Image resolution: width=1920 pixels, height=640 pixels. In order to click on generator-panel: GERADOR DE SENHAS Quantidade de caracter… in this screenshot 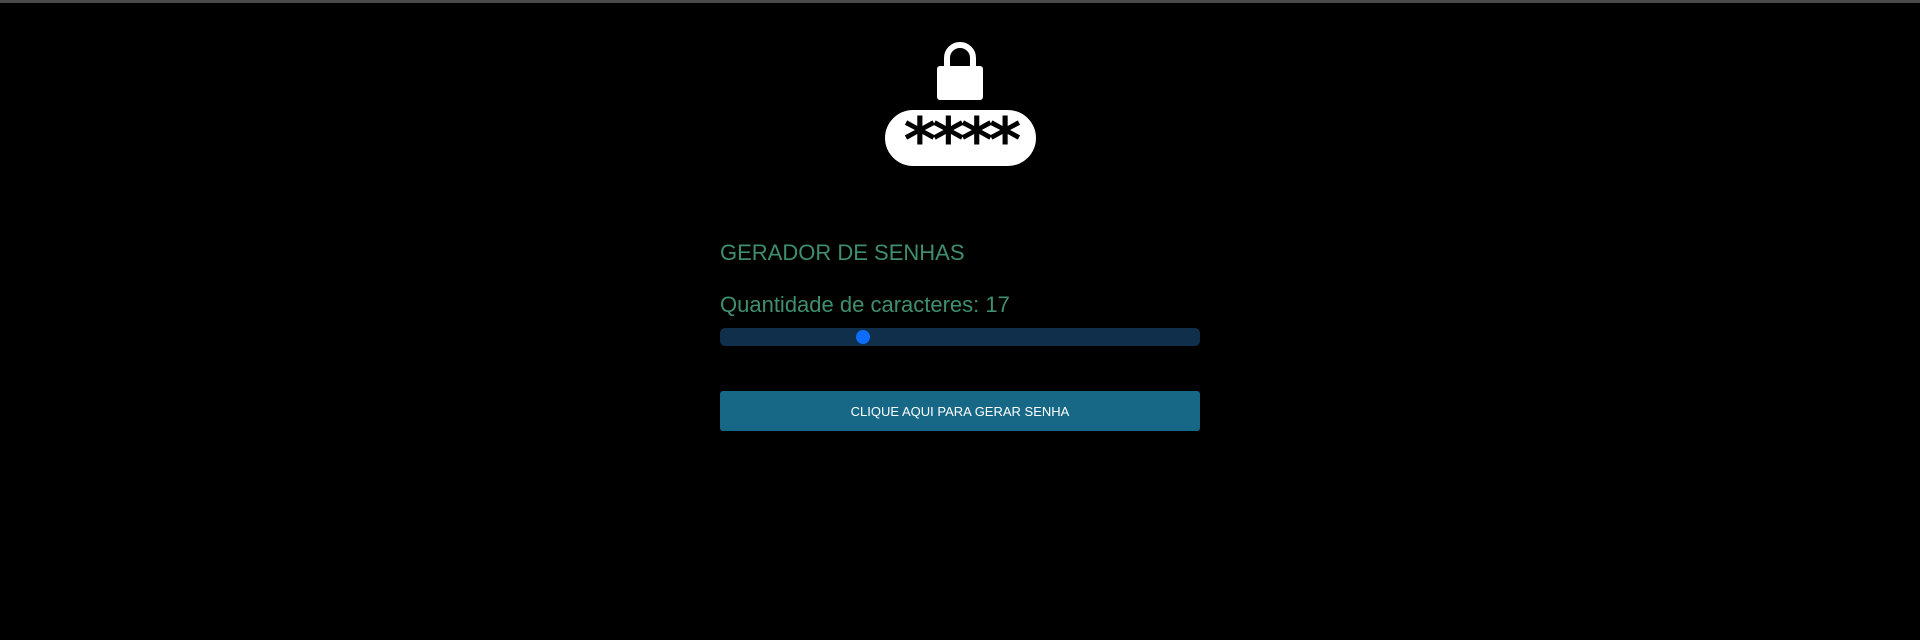, I will do `click(960, 335)`.